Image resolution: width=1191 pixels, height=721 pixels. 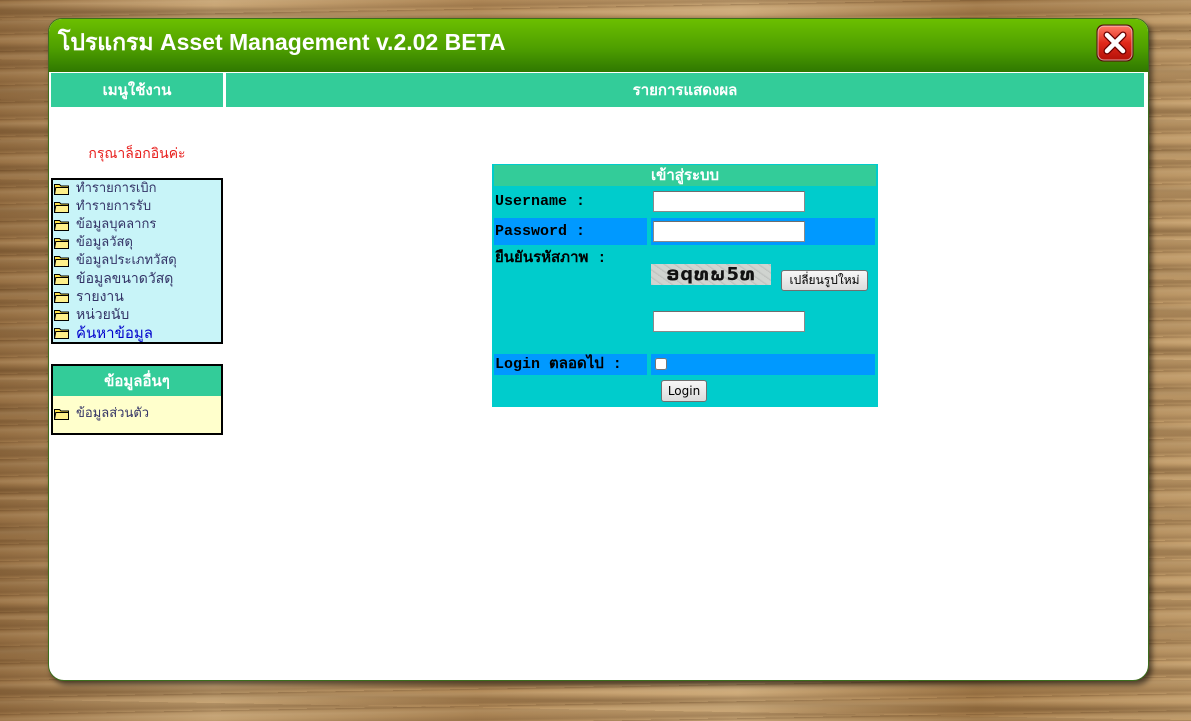 I want to click on menu-item-material-types: ข้อมูลประเภทวัสดุ, so click(x=137, y=261).